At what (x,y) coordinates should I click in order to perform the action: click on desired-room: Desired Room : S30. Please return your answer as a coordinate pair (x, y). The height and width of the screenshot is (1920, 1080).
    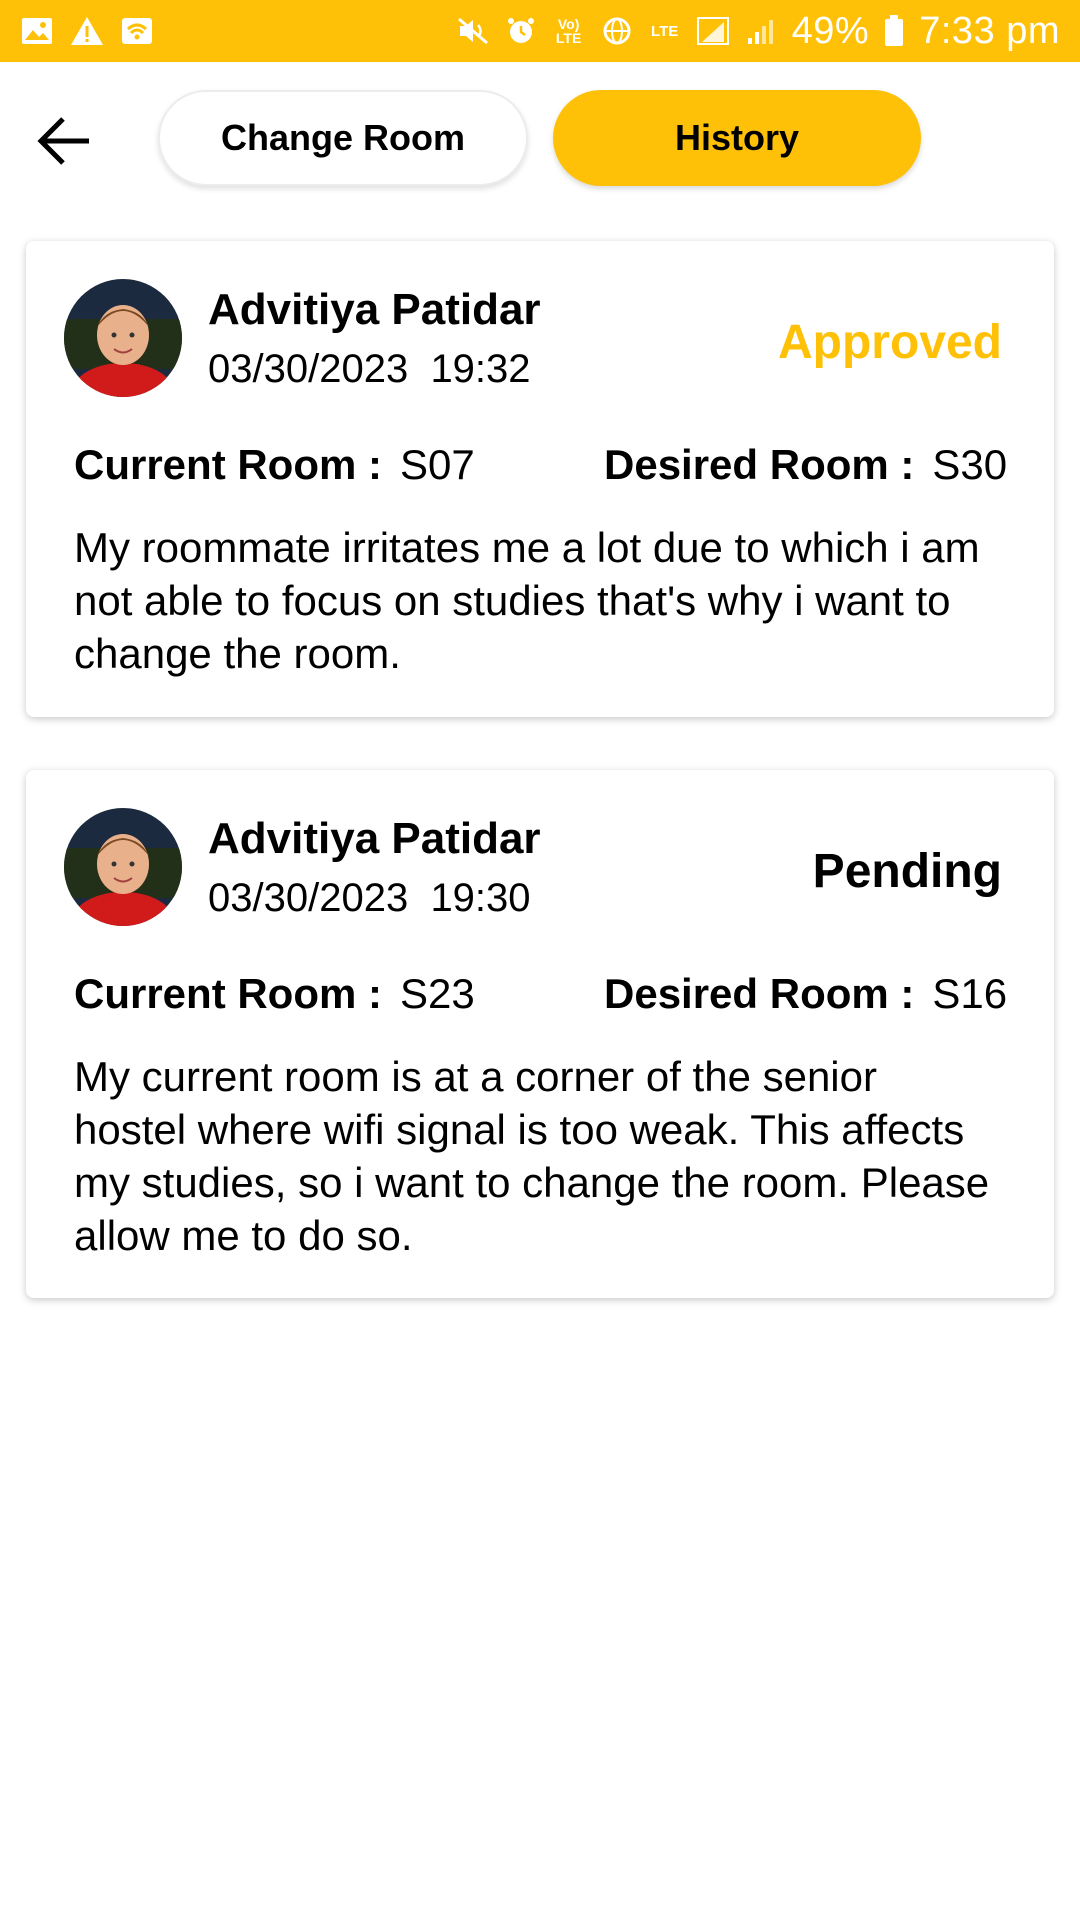
    Looking at the image, I should click on (805, 465).